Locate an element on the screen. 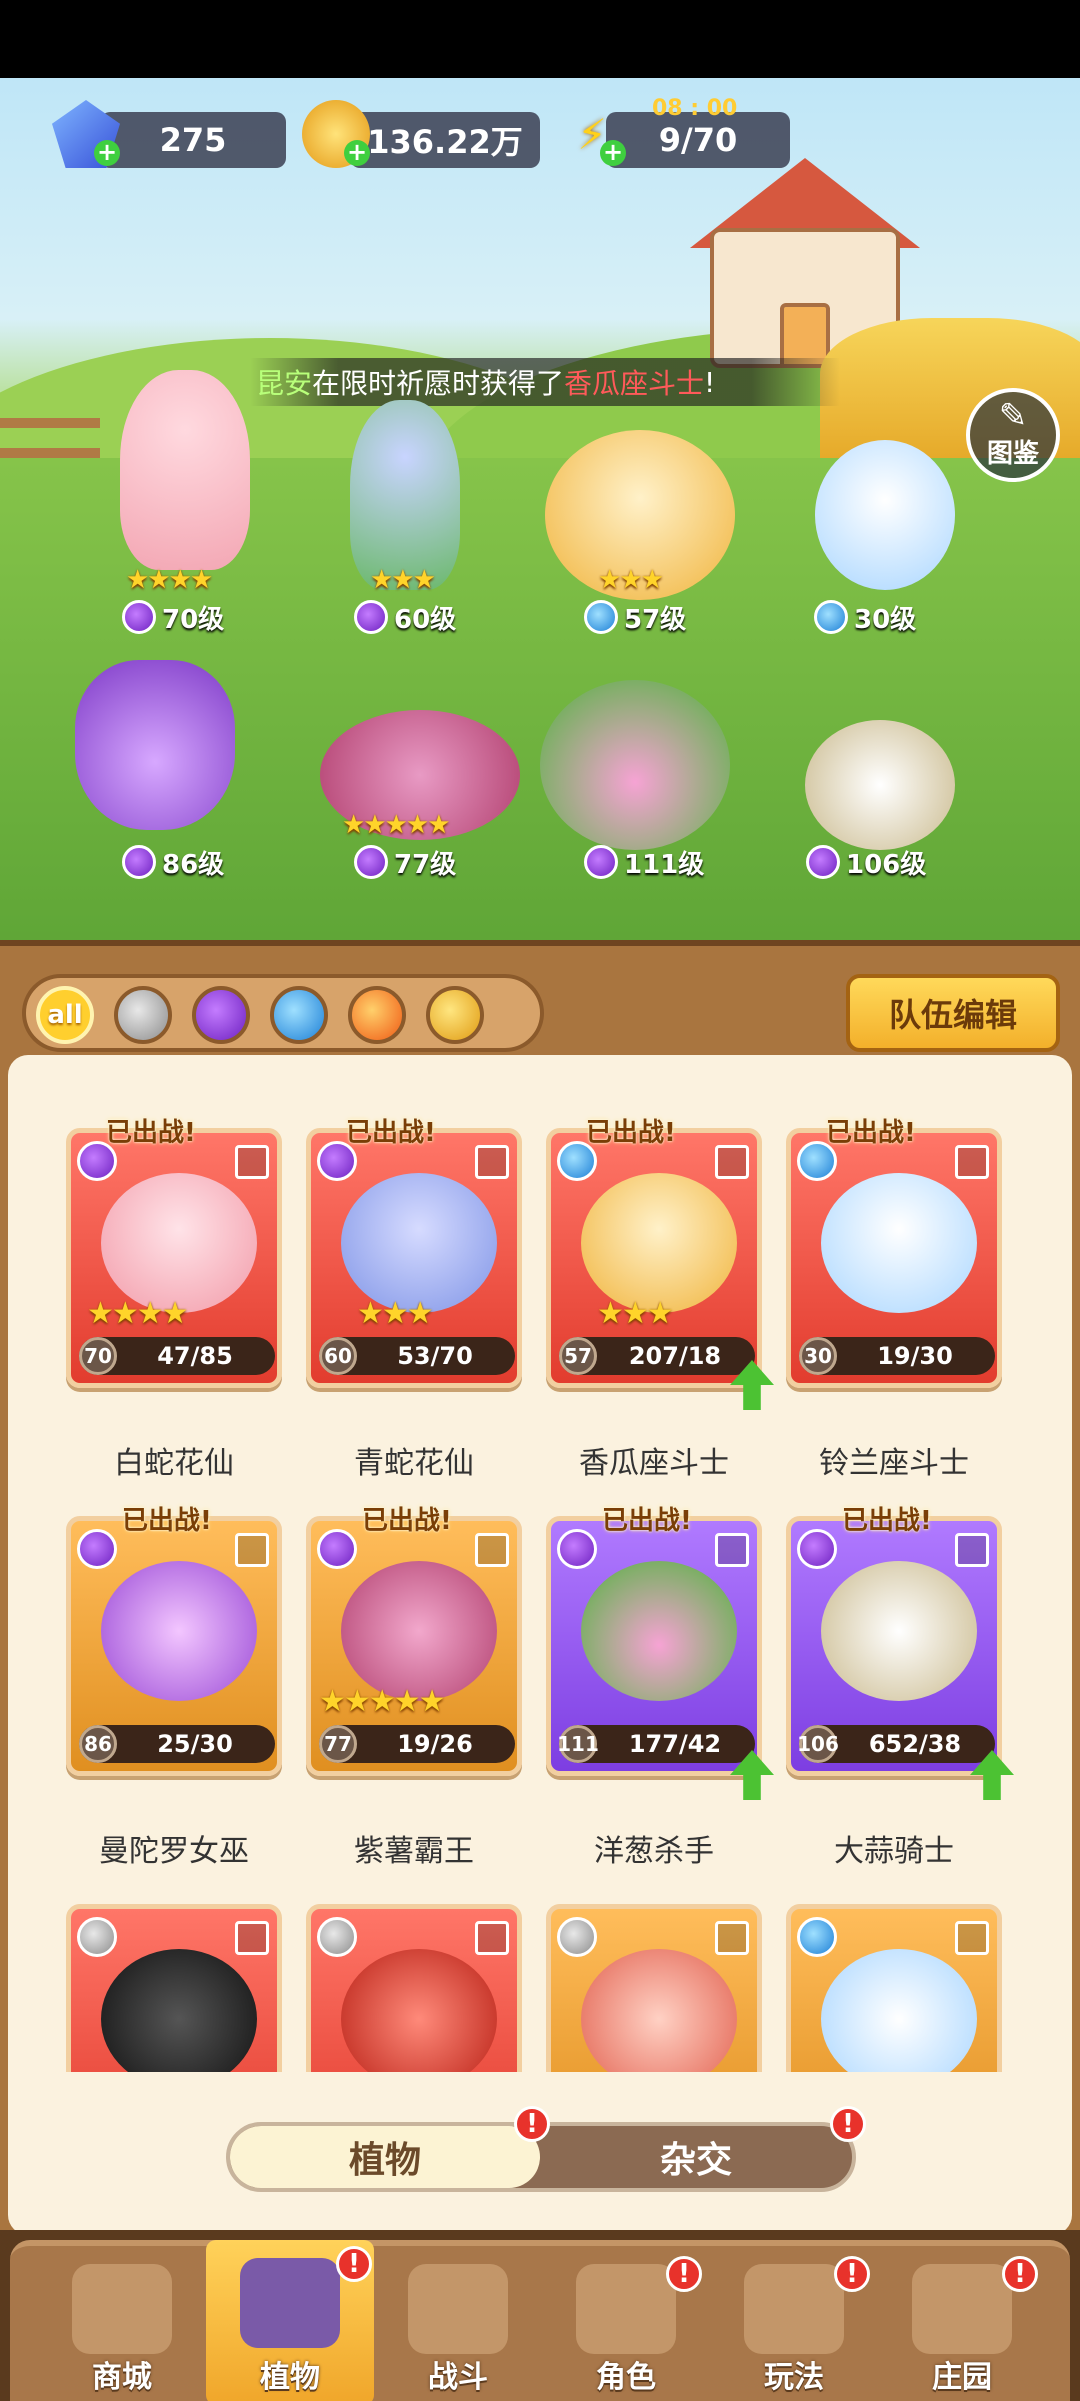 Image resolution: width=1080 pixels, height=2401 pixels. plant-card-5: 86 25/30 is located at coordinates (174, 1646).